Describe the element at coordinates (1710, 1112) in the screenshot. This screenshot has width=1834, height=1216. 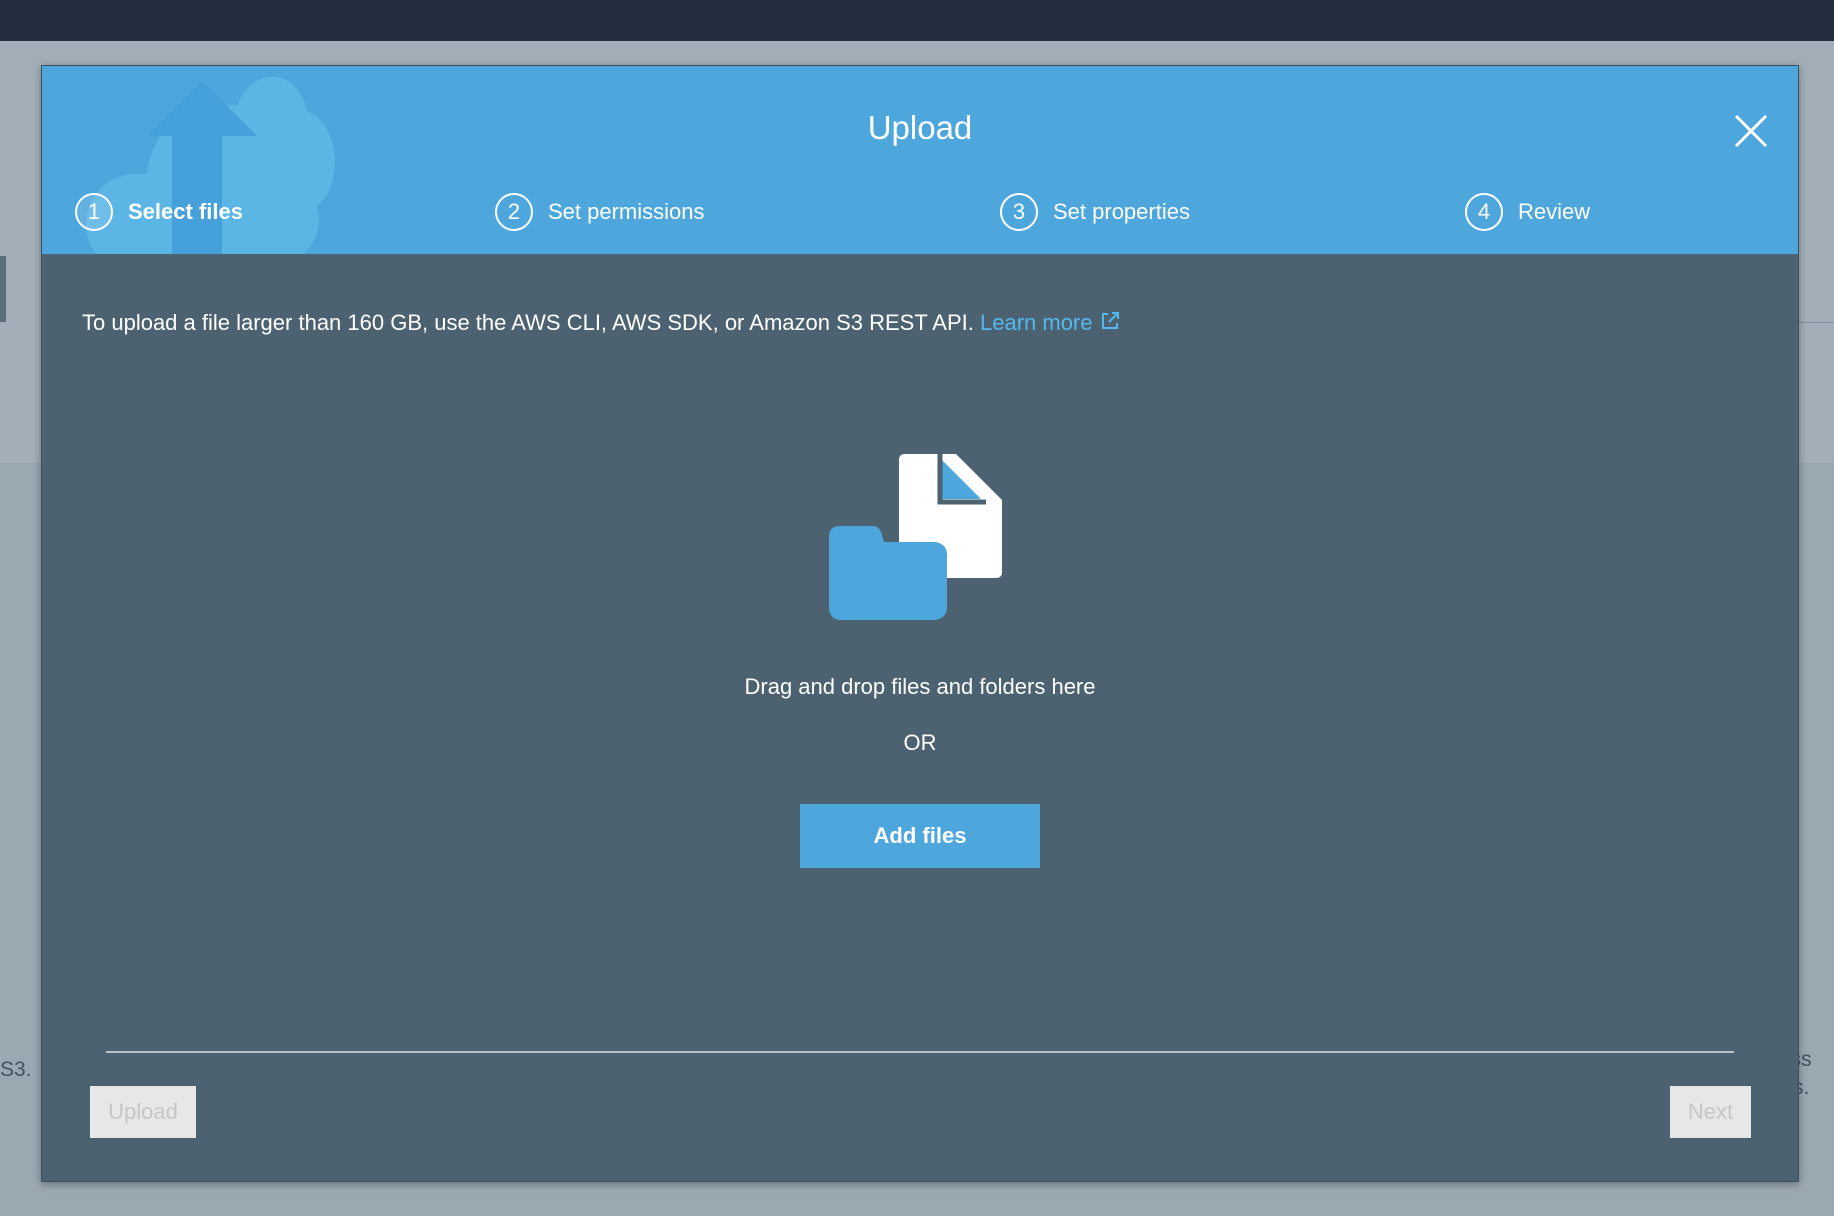
I see `next-button: Next` at that location.